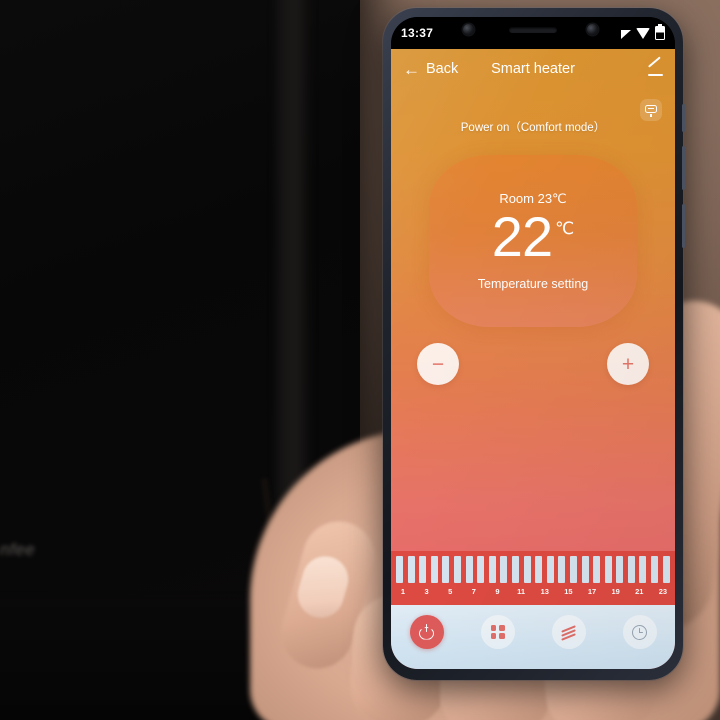 The width and height of the screenshot is (720, 720). Describe the element at coordinates (497, 591) in the screenshot. I see `schedule-hour-label: 9` at that location.